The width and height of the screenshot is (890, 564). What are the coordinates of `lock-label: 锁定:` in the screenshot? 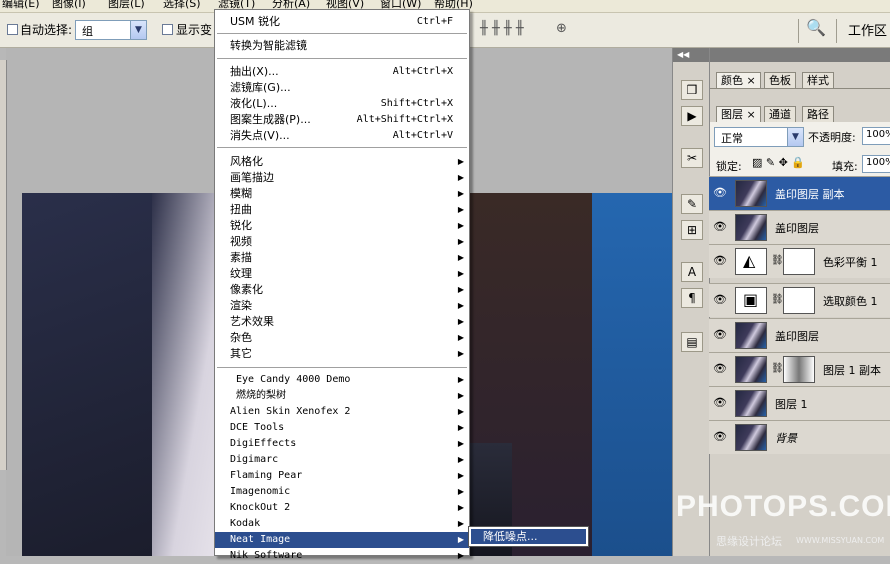 It's located at (729, 166).